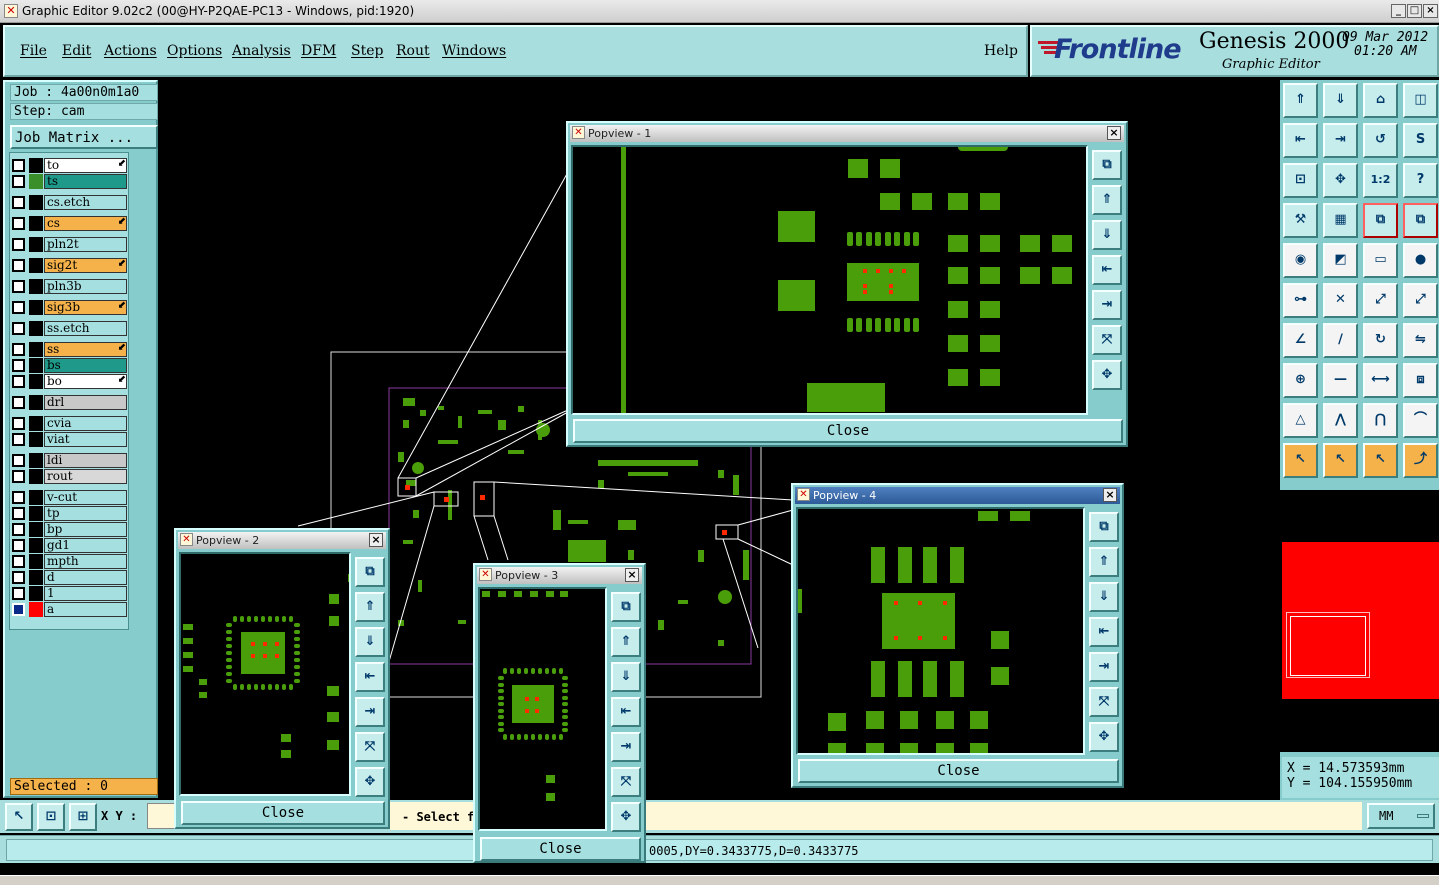  I want to click on layer-row-7: sig3b ⬋, so click(69, 307).